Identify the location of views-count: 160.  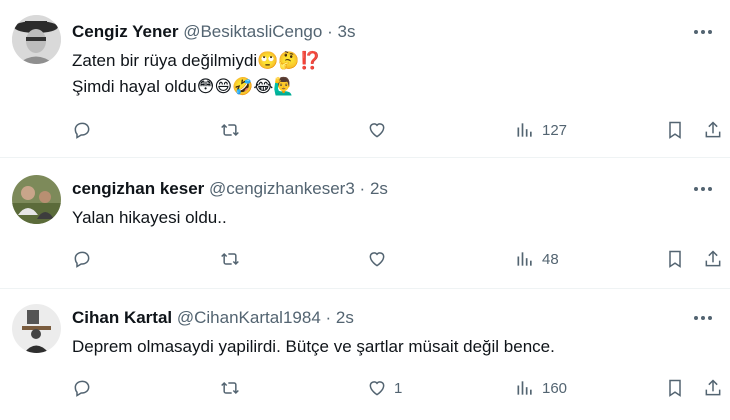
(555, 388).